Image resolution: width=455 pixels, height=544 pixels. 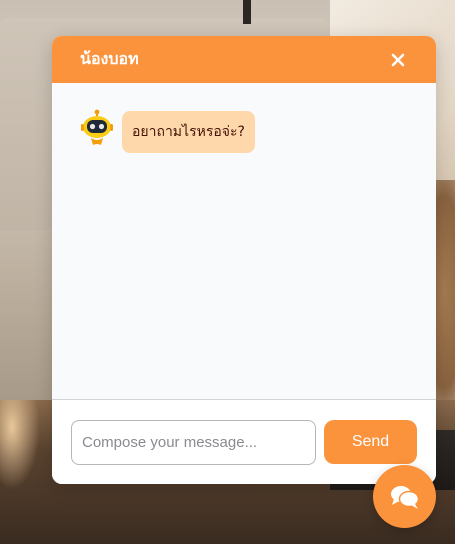 I want to click on chat-bubbles-icon, so click(x=404, y=497).